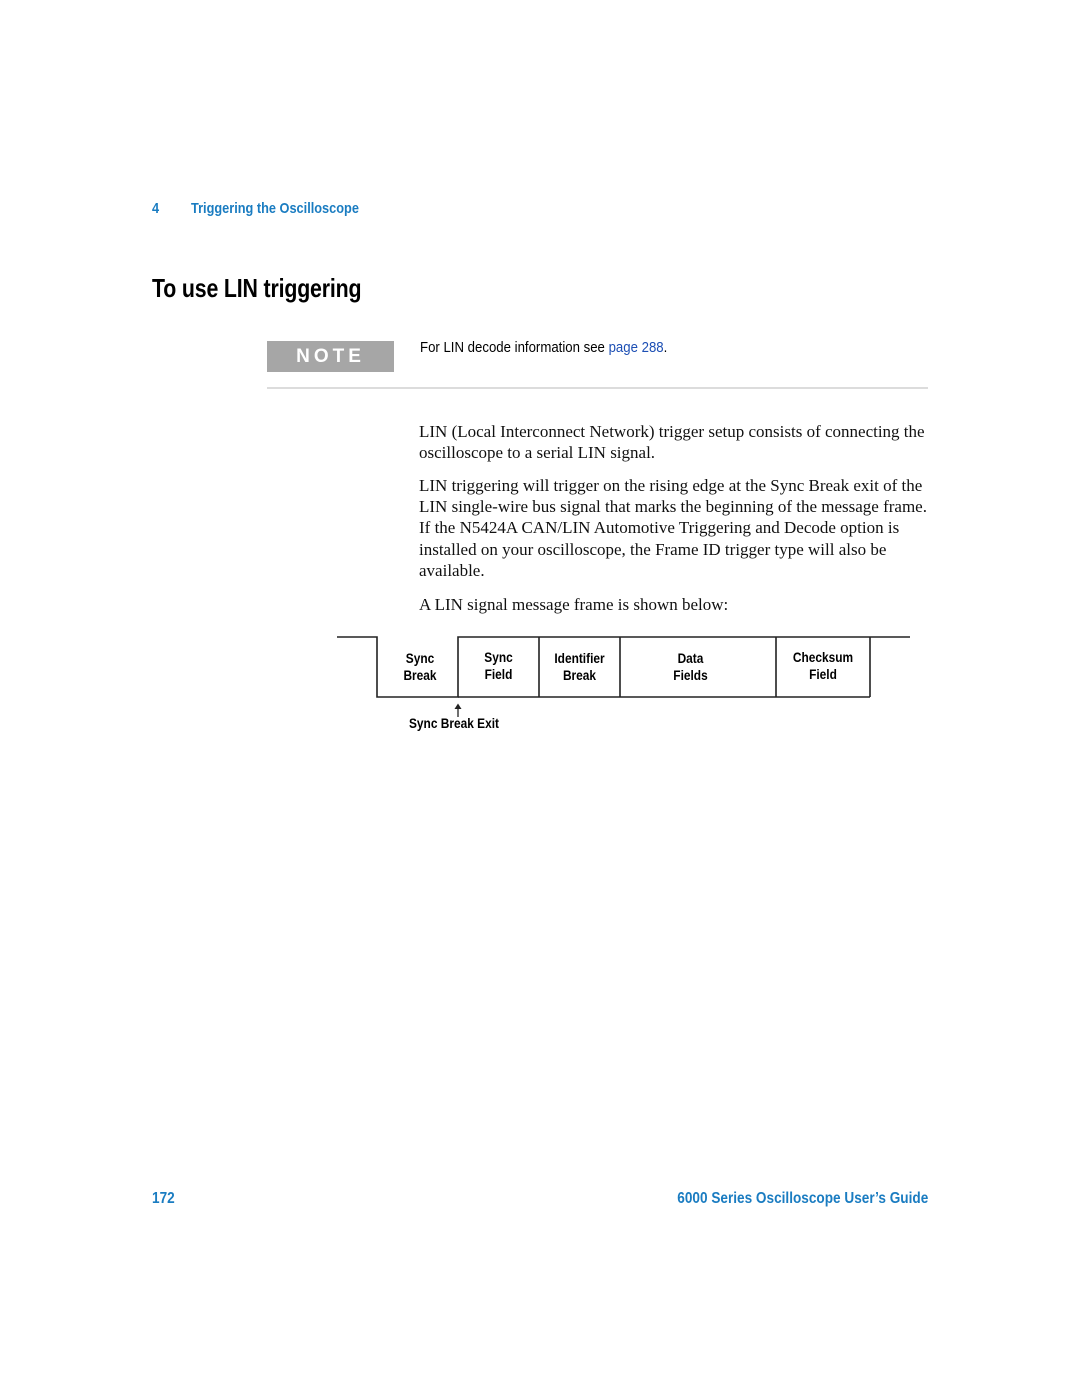  What do you see at coordinates (454, 723) in the screenshot?
I see `sync-break-exit-label: Sync Break Exit` at bounding box center [454, 723].